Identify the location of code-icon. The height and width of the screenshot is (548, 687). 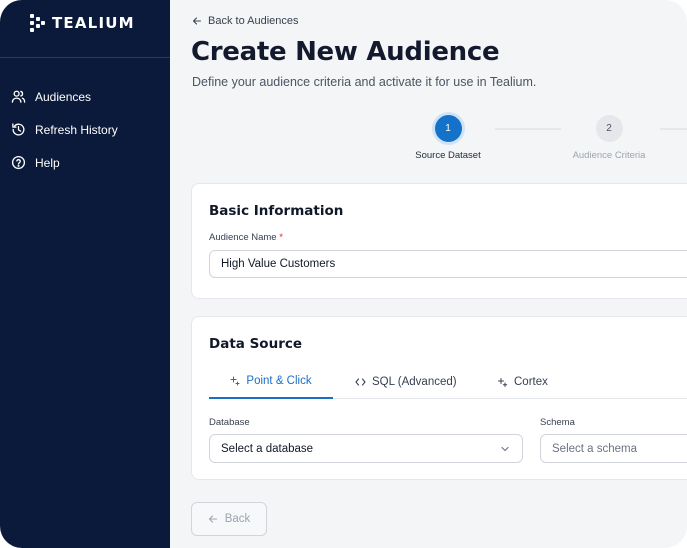
(360, 382).